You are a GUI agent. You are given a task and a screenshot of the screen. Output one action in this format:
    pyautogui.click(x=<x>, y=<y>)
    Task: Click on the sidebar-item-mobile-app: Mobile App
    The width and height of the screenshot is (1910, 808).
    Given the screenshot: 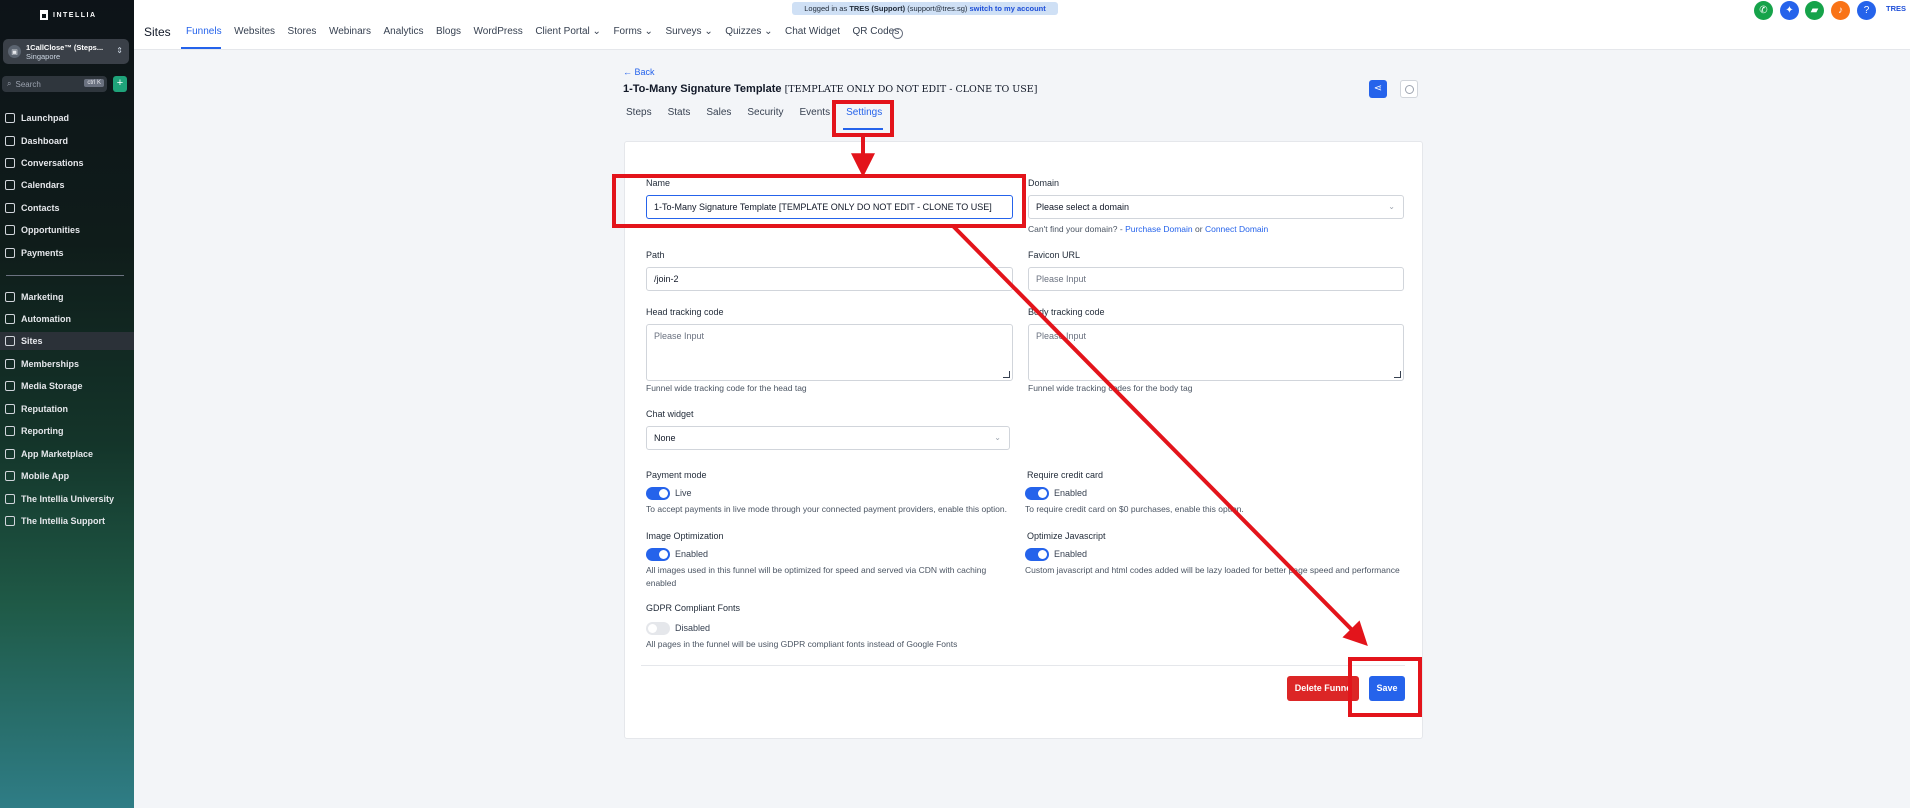 What is the action you would take?
    pyautogui.click(x=67, y=476)
    